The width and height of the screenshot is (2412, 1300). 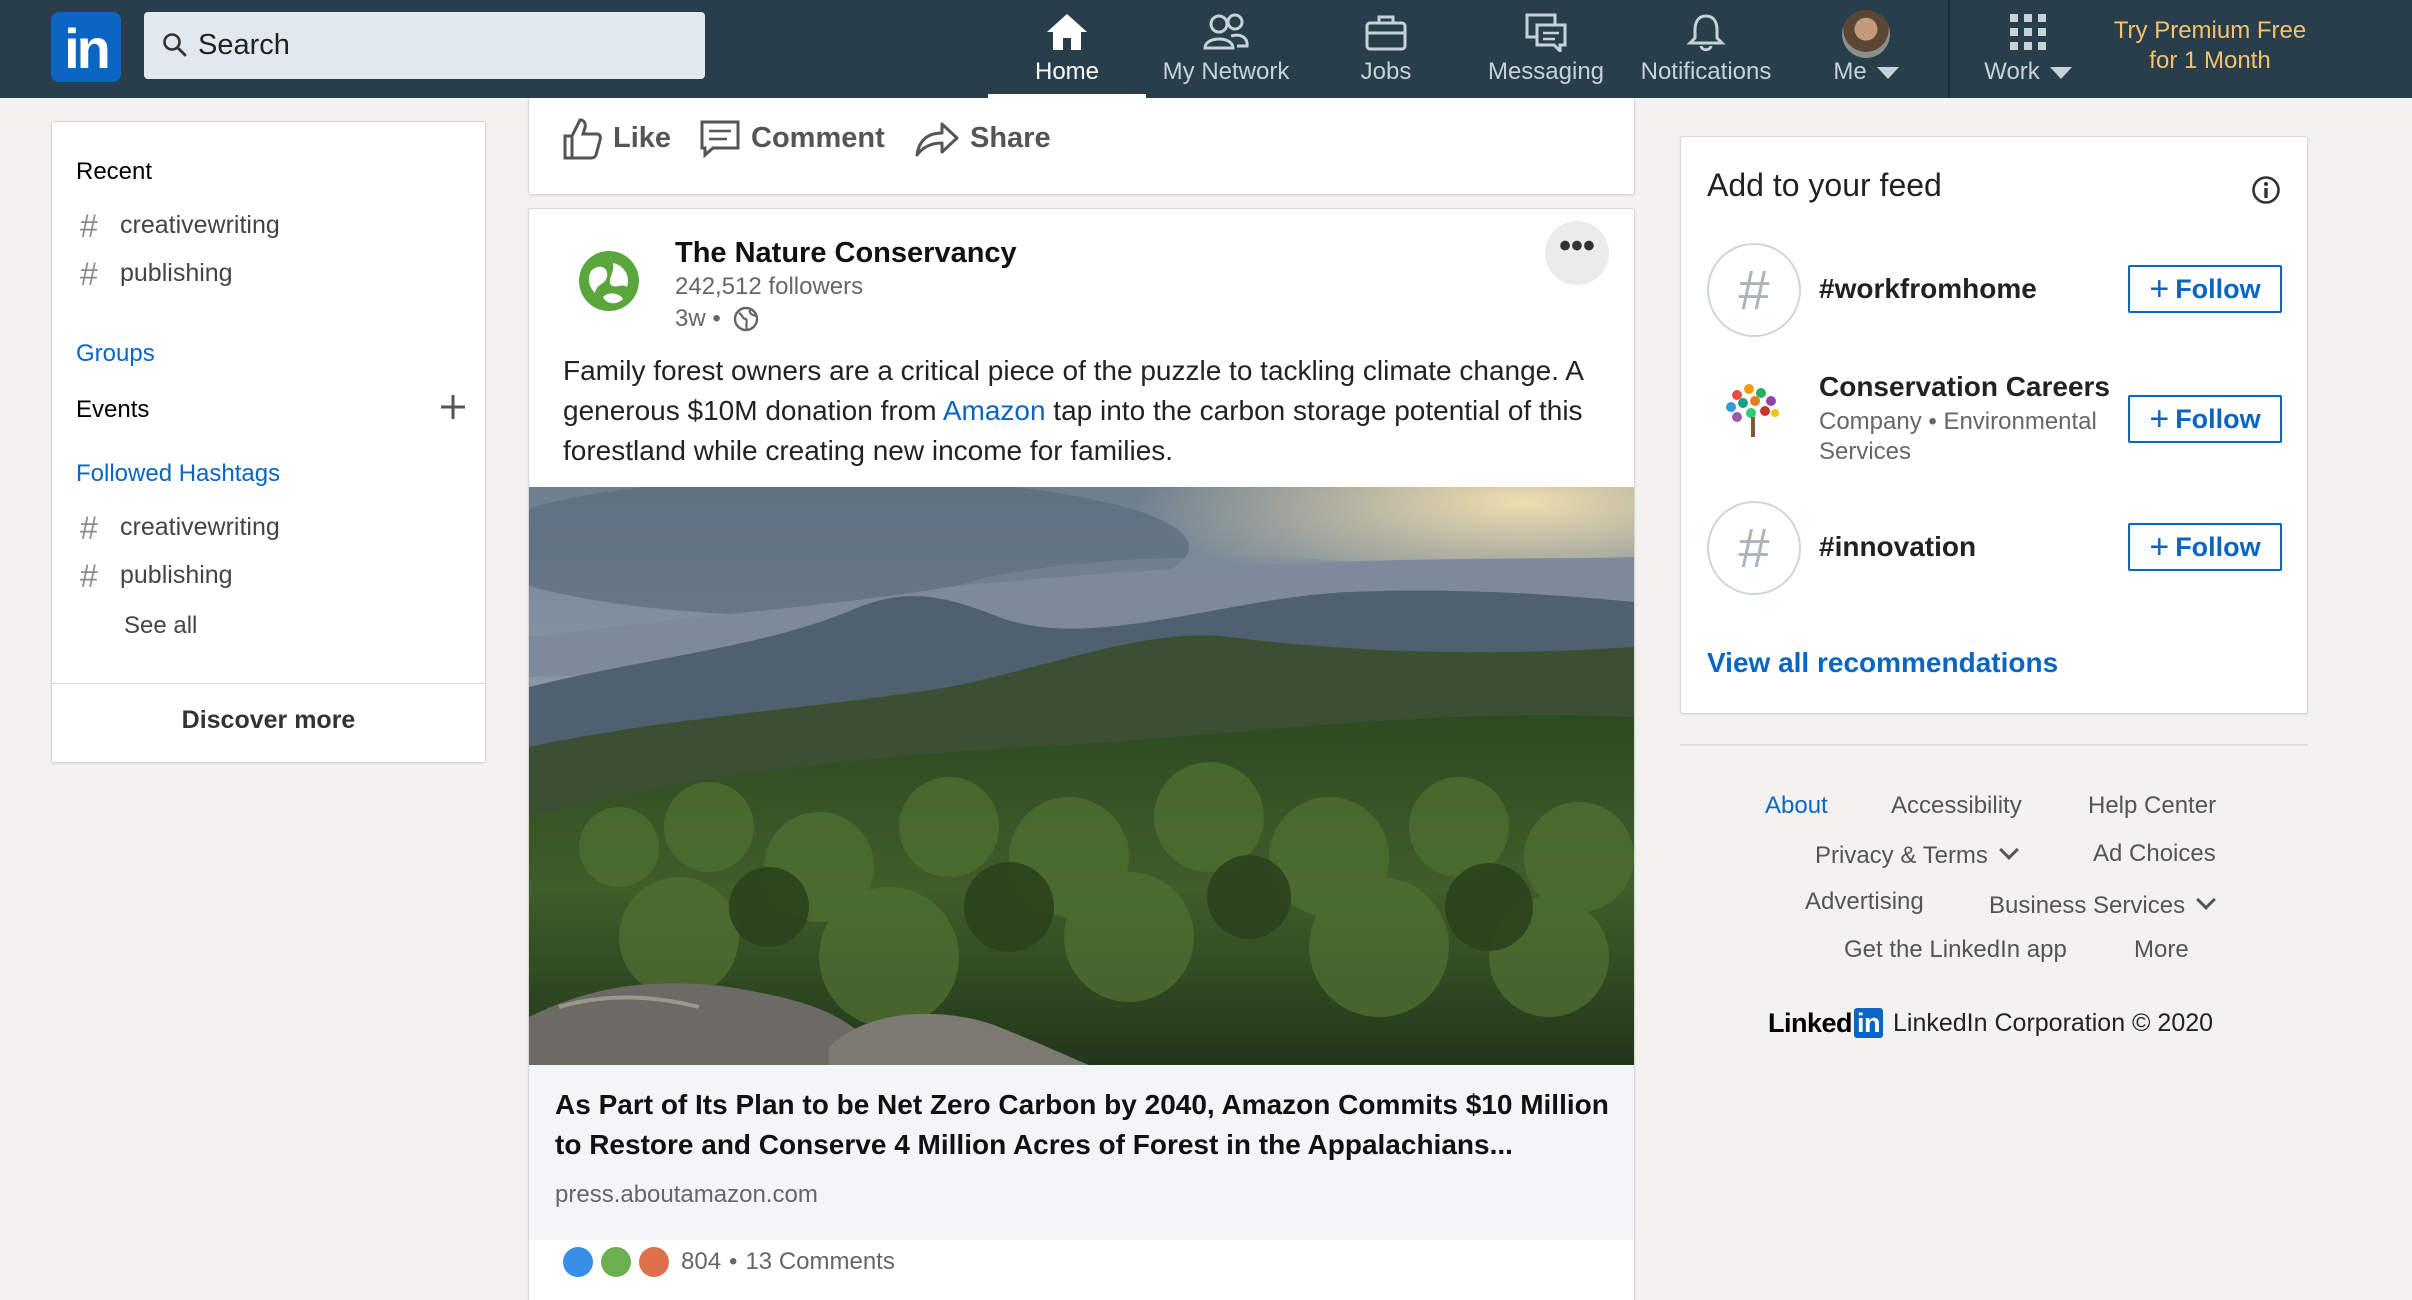 I want to click on nav-me: Me, so click(x=1866, y=49).